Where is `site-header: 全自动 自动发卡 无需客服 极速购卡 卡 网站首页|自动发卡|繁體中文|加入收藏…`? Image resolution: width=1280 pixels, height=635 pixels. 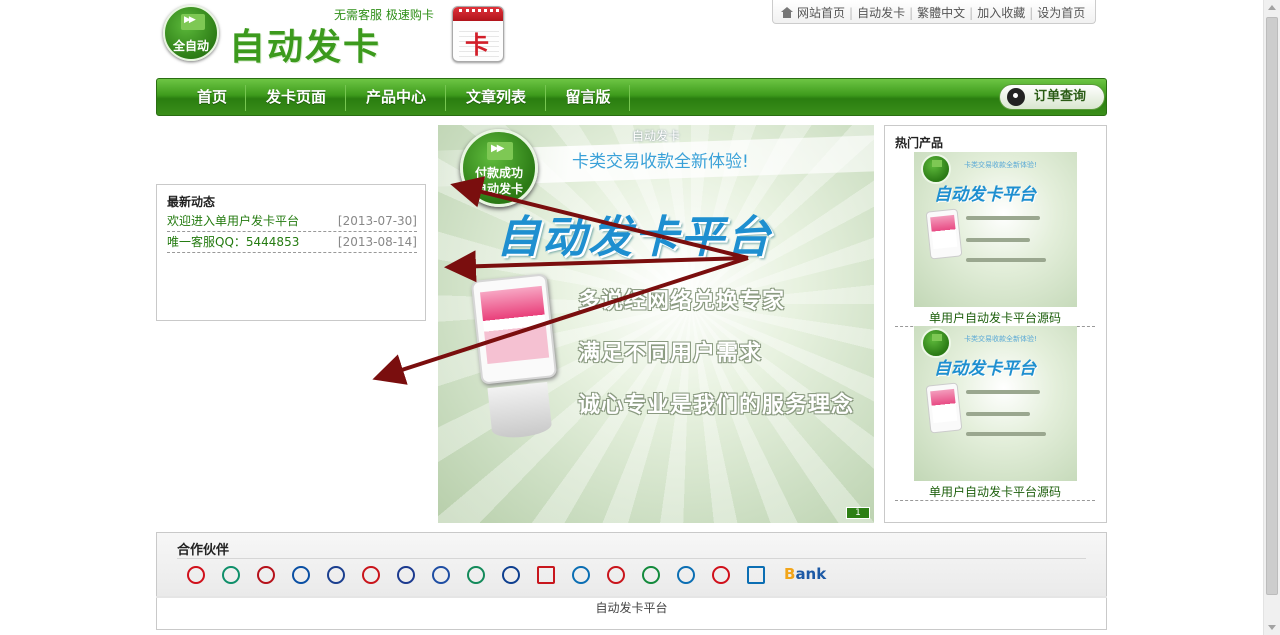 site-header: 全自动 自动发卡 无需客服 极速购卡 卡 网站首页|自动发卡|繁體中文|加入收藏… is located at coordinates (631, 38).